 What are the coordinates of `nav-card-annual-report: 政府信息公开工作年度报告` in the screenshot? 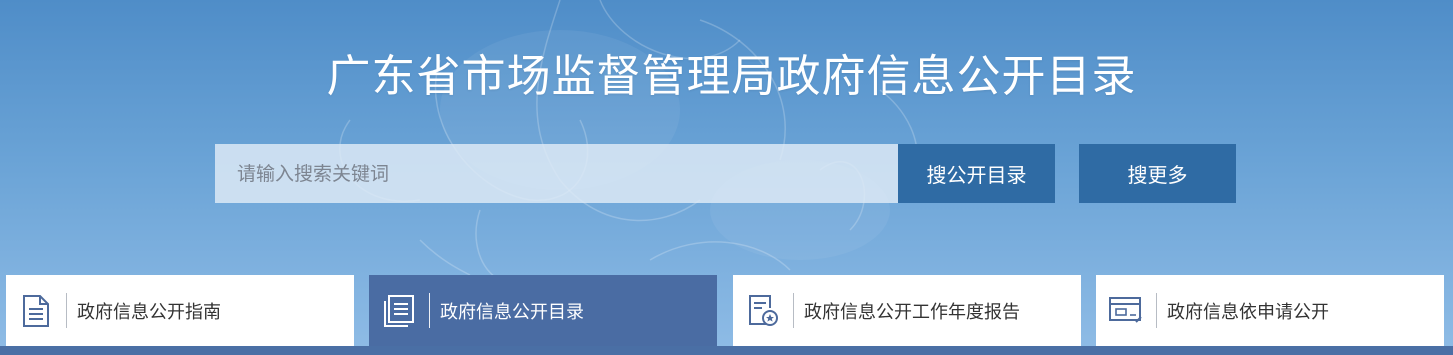 It's located at (907, 310).